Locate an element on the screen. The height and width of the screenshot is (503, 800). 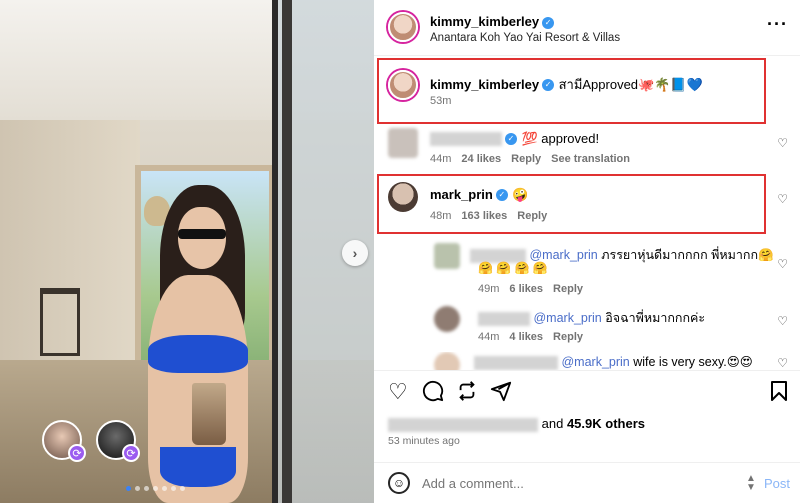
caption-time: 53m is located at coordinates (441, 101).